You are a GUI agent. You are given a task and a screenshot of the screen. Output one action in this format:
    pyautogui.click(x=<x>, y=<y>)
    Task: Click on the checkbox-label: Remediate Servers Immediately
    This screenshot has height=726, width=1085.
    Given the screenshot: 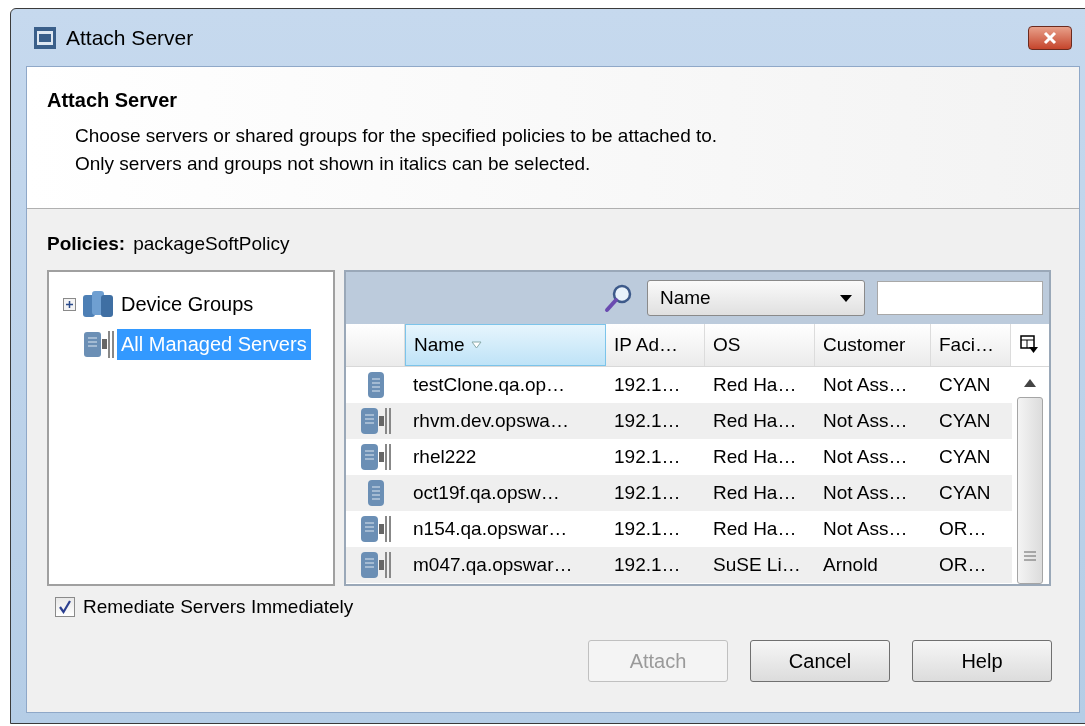 What is the action you would take?
    pyautogui.click(x=218, y=607)
    